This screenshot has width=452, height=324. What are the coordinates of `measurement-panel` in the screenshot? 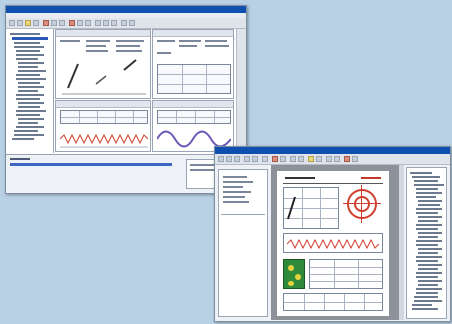 It's located at (103, 64).